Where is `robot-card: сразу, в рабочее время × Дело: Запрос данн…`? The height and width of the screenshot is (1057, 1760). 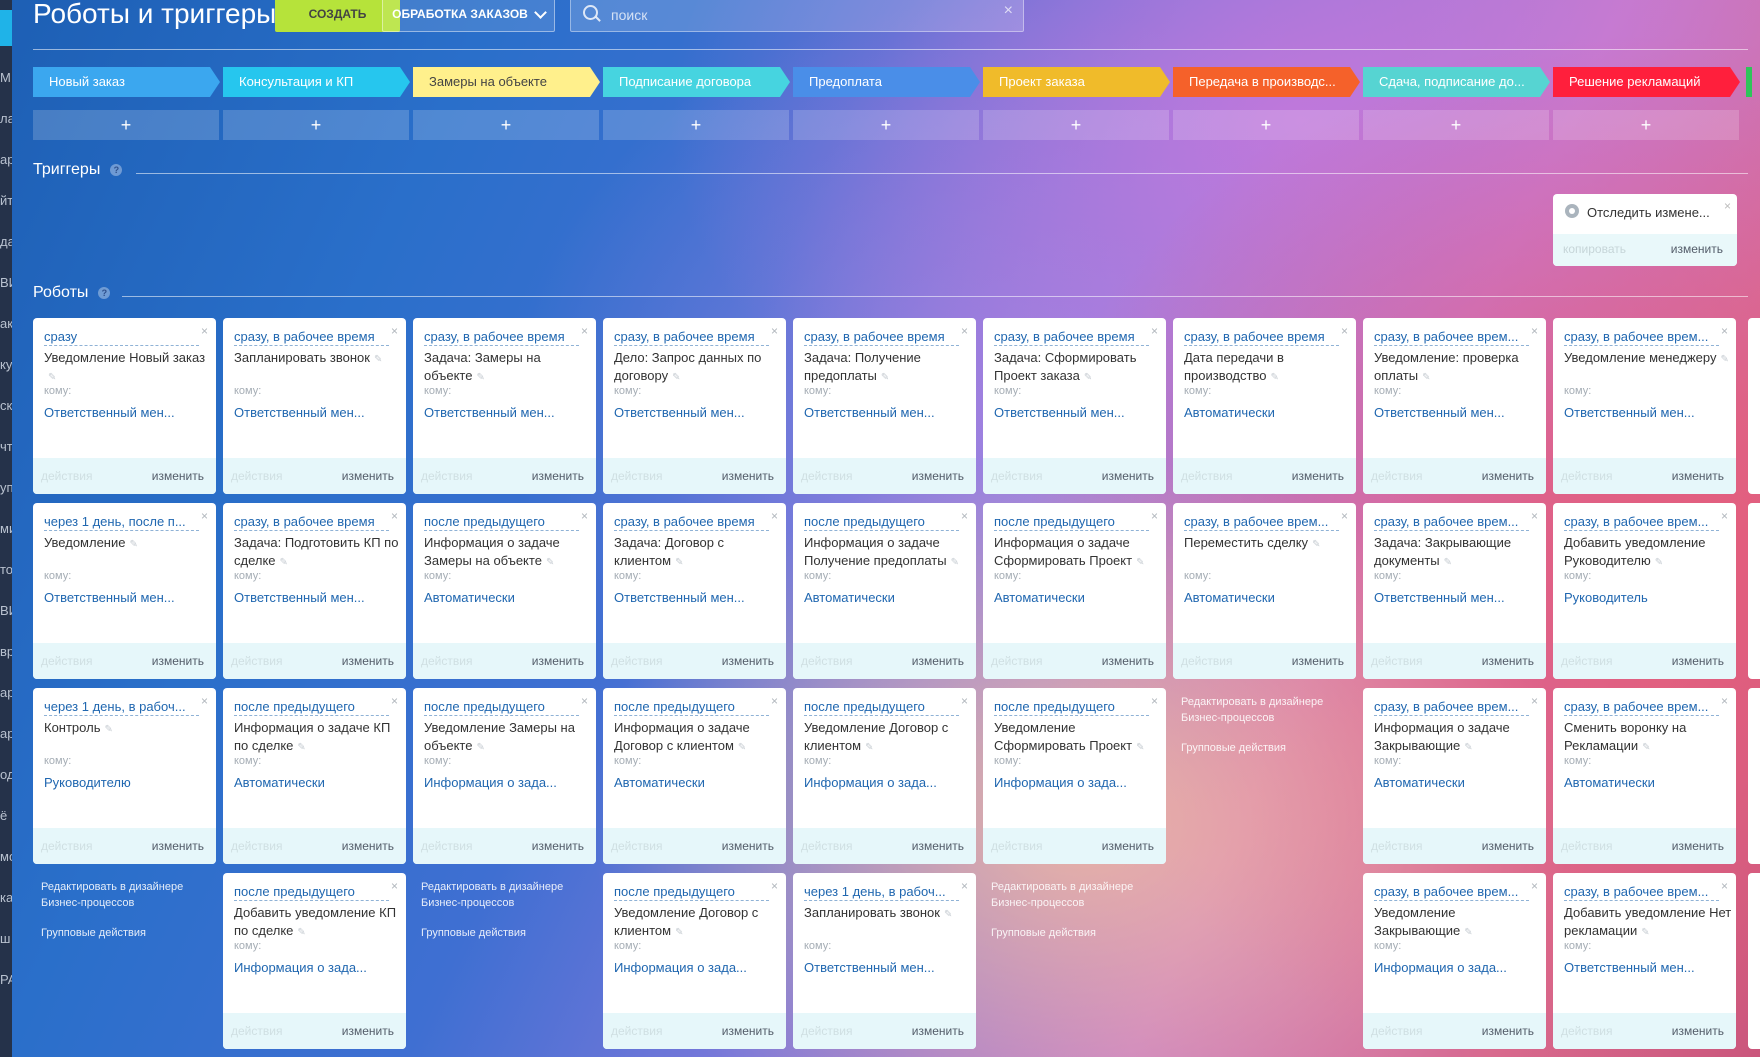 robot-card: сразу, в рабочее время × Дело: Запрос данн… is located at coordinates (694, 406).